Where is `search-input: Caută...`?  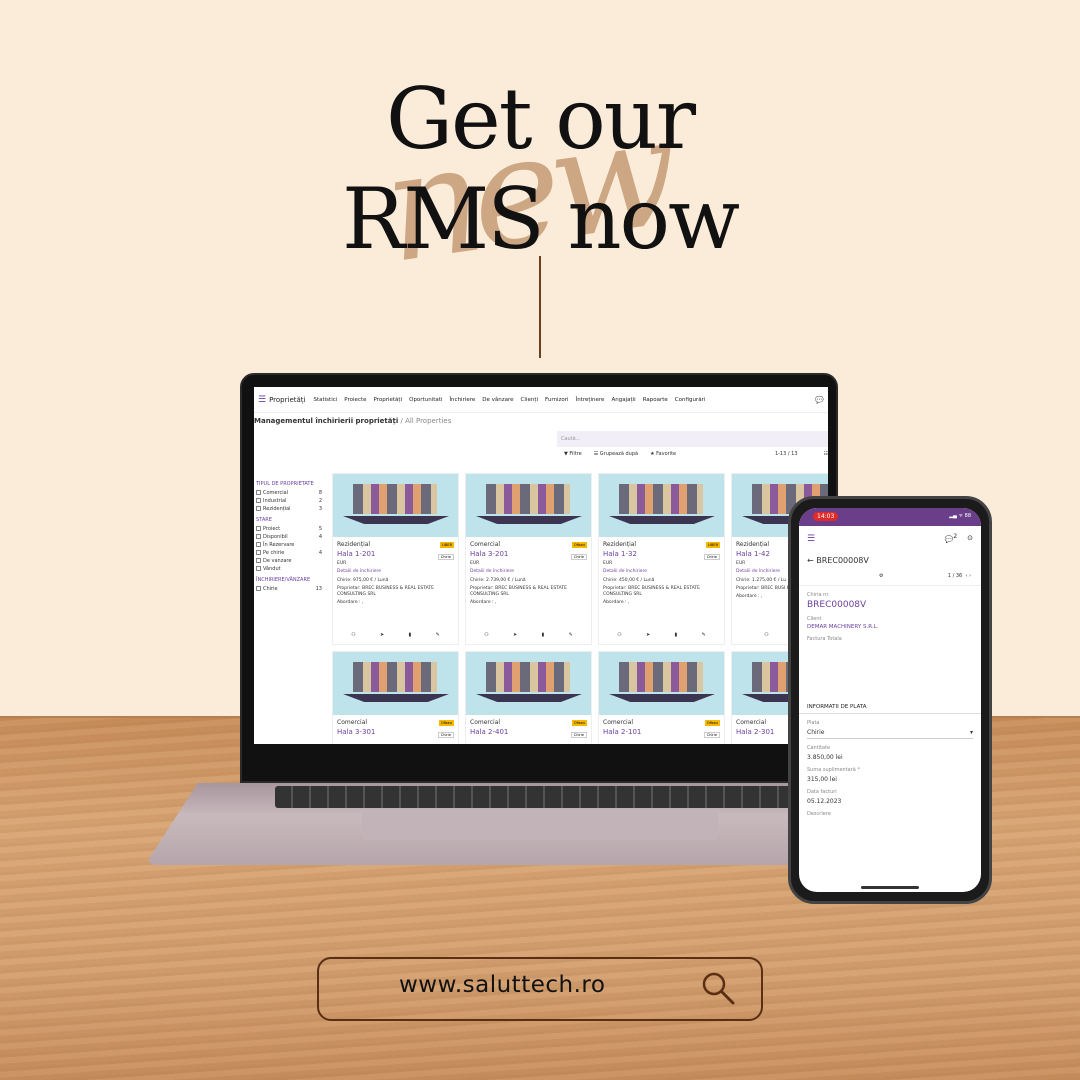 search-input: Caută... is located at coordinates (692, 439).